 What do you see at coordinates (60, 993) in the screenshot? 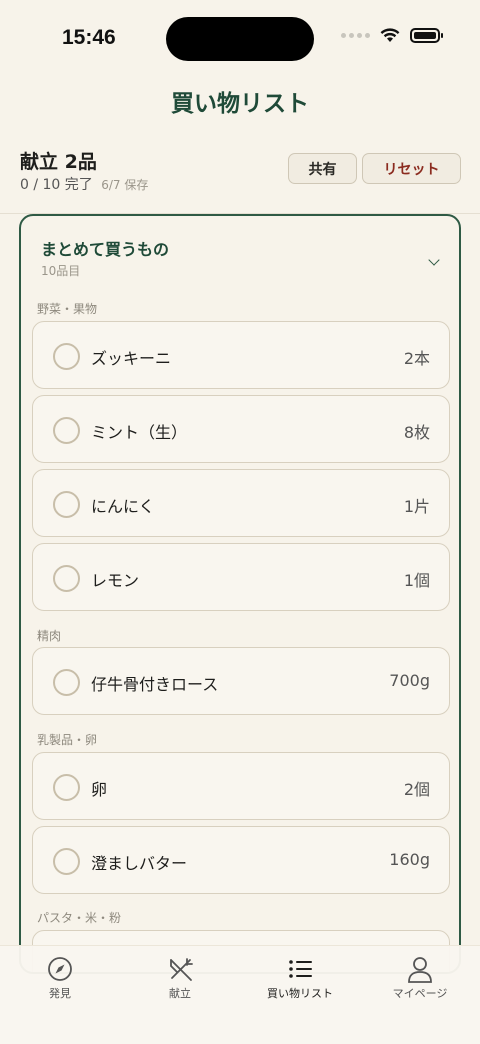
I see `tab-label: 発見` at bounding box center [60, 993].